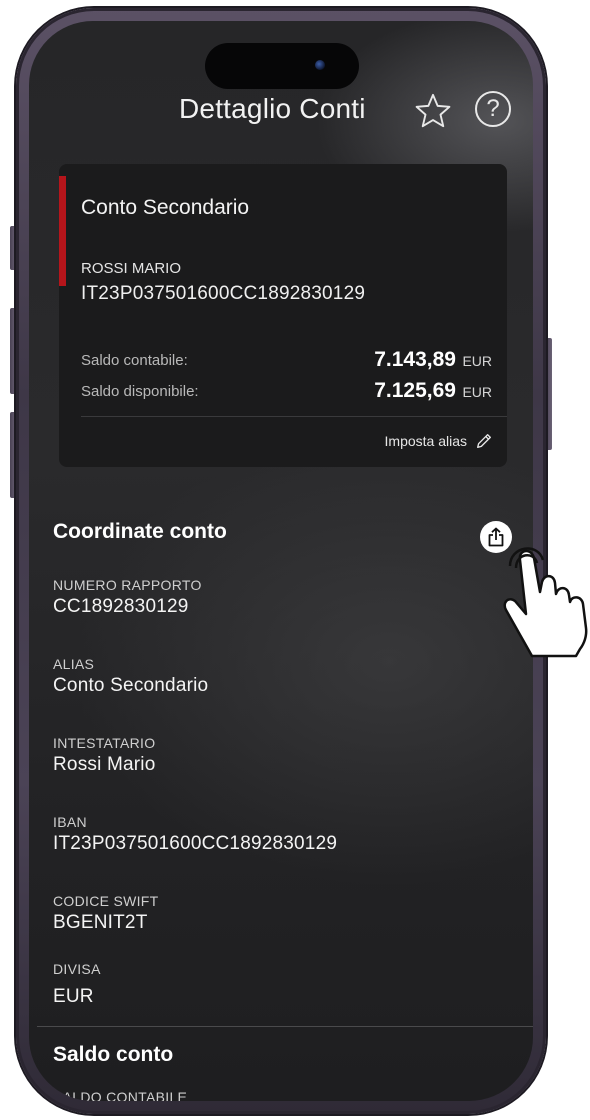 The width and height of the screenshot is (590, 1120). Describe the element at coordinates (425, 441) in the screenshot. I see `set-alias-label: Imposta alias` at that location.